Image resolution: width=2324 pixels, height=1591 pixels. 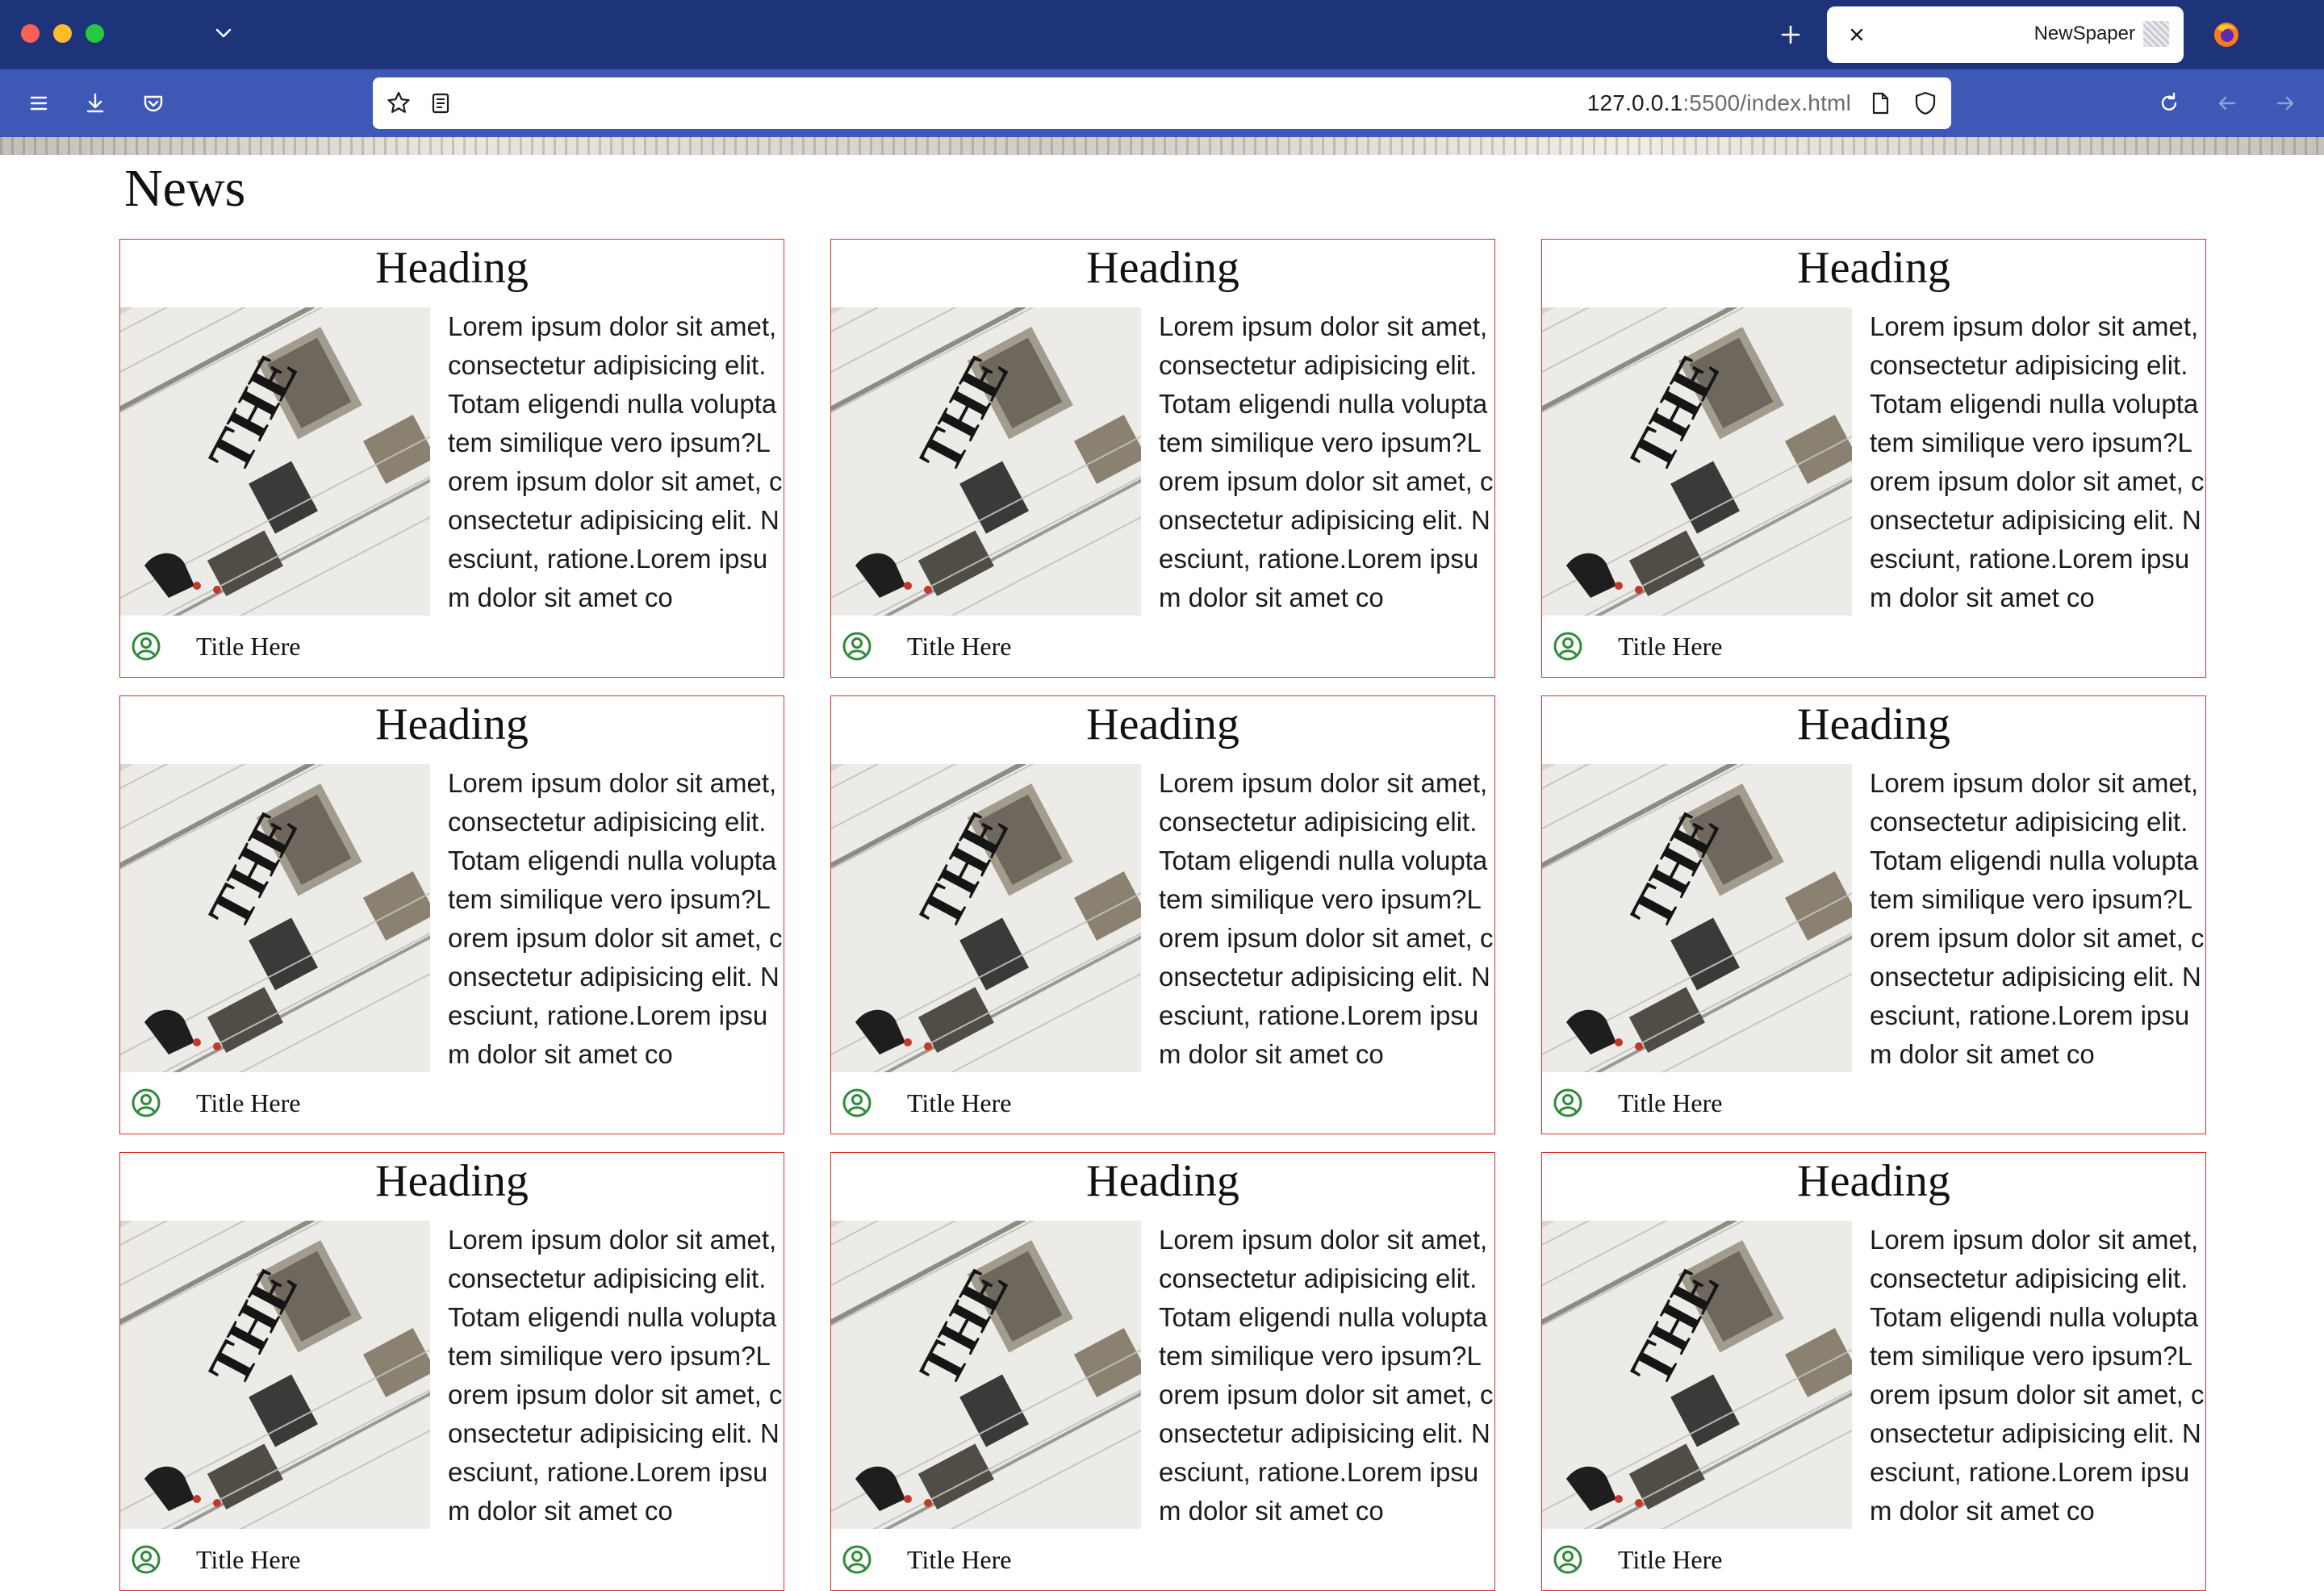 I want to click on newspaper-banner-image, so click(x=1162, y=146).